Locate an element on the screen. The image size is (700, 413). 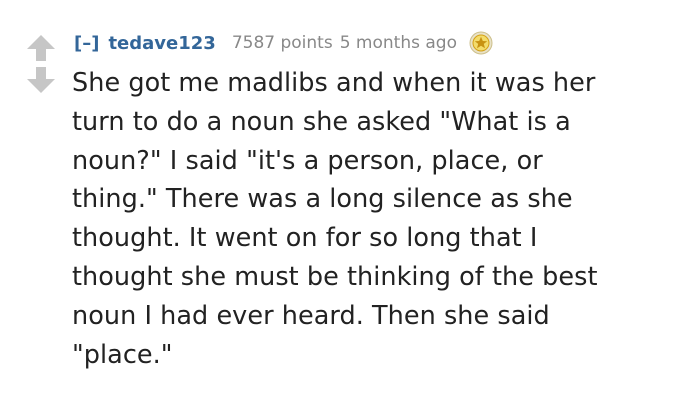
comment-body-line: thing." There was a long silence as she is located at coordinates (322, 199).